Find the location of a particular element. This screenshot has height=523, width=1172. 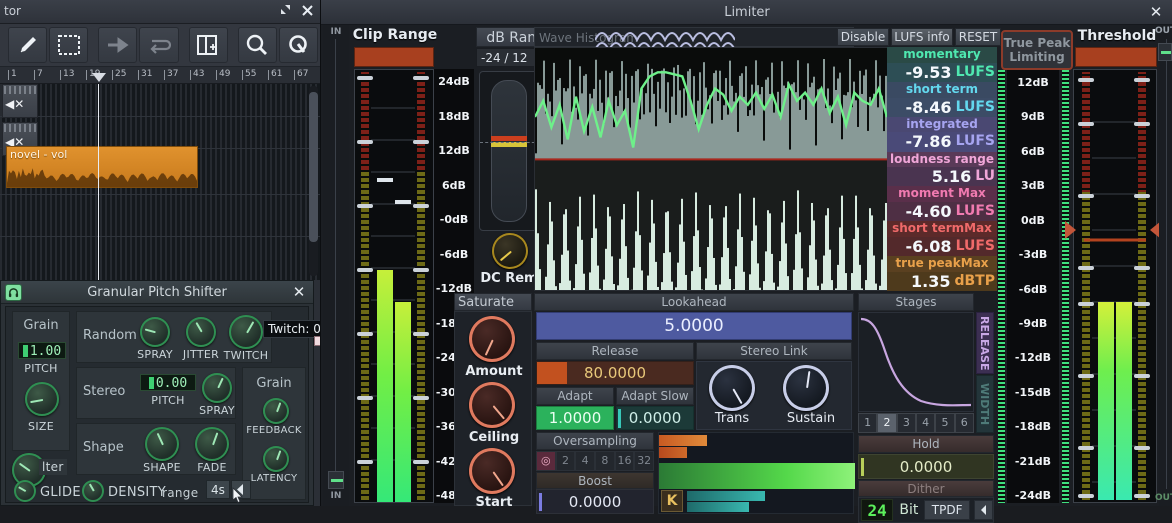

db-scale-label: -15dB is located at coordinates (1033, 392).